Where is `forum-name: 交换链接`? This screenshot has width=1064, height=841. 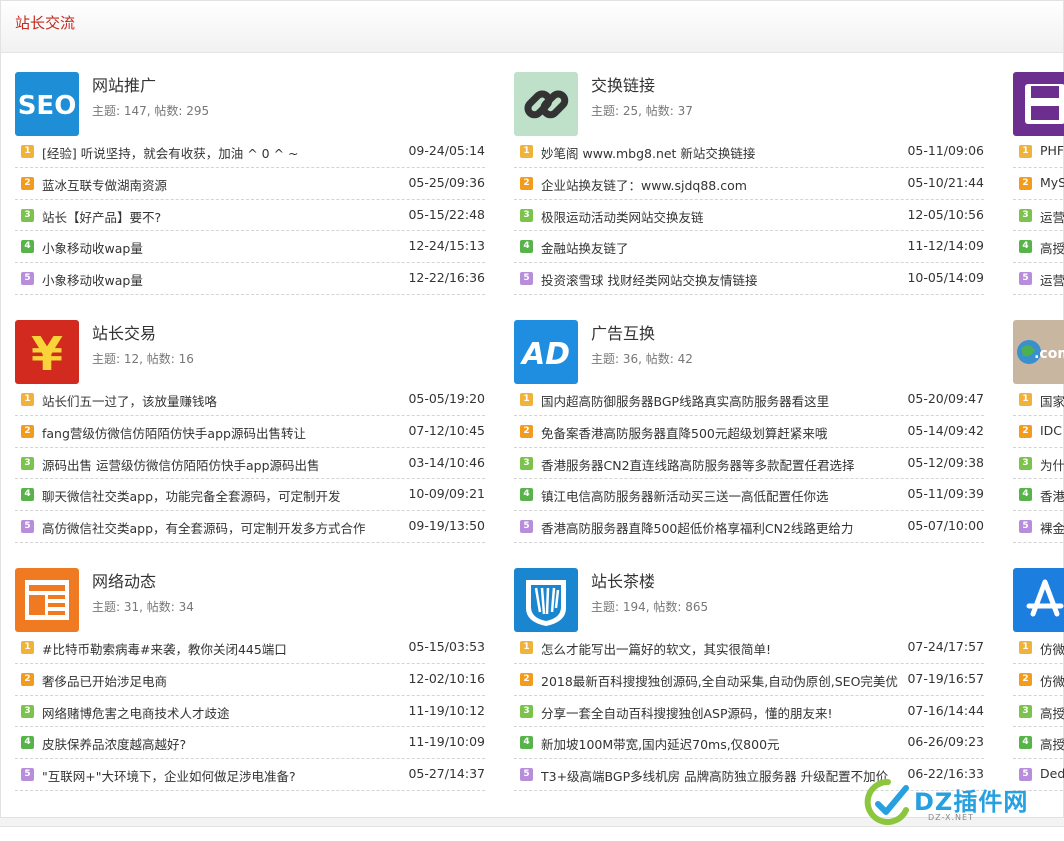 forum-name: 交换链接 is located at coordinates (623, 84).